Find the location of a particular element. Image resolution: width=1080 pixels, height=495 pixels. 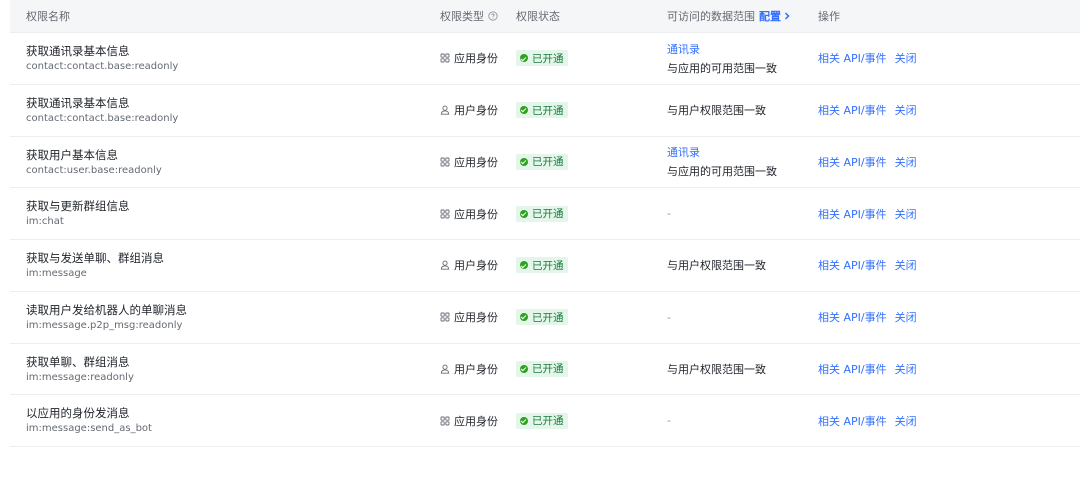

header-permission-type-label: 权限类型 is located at coordinates (462, 16).